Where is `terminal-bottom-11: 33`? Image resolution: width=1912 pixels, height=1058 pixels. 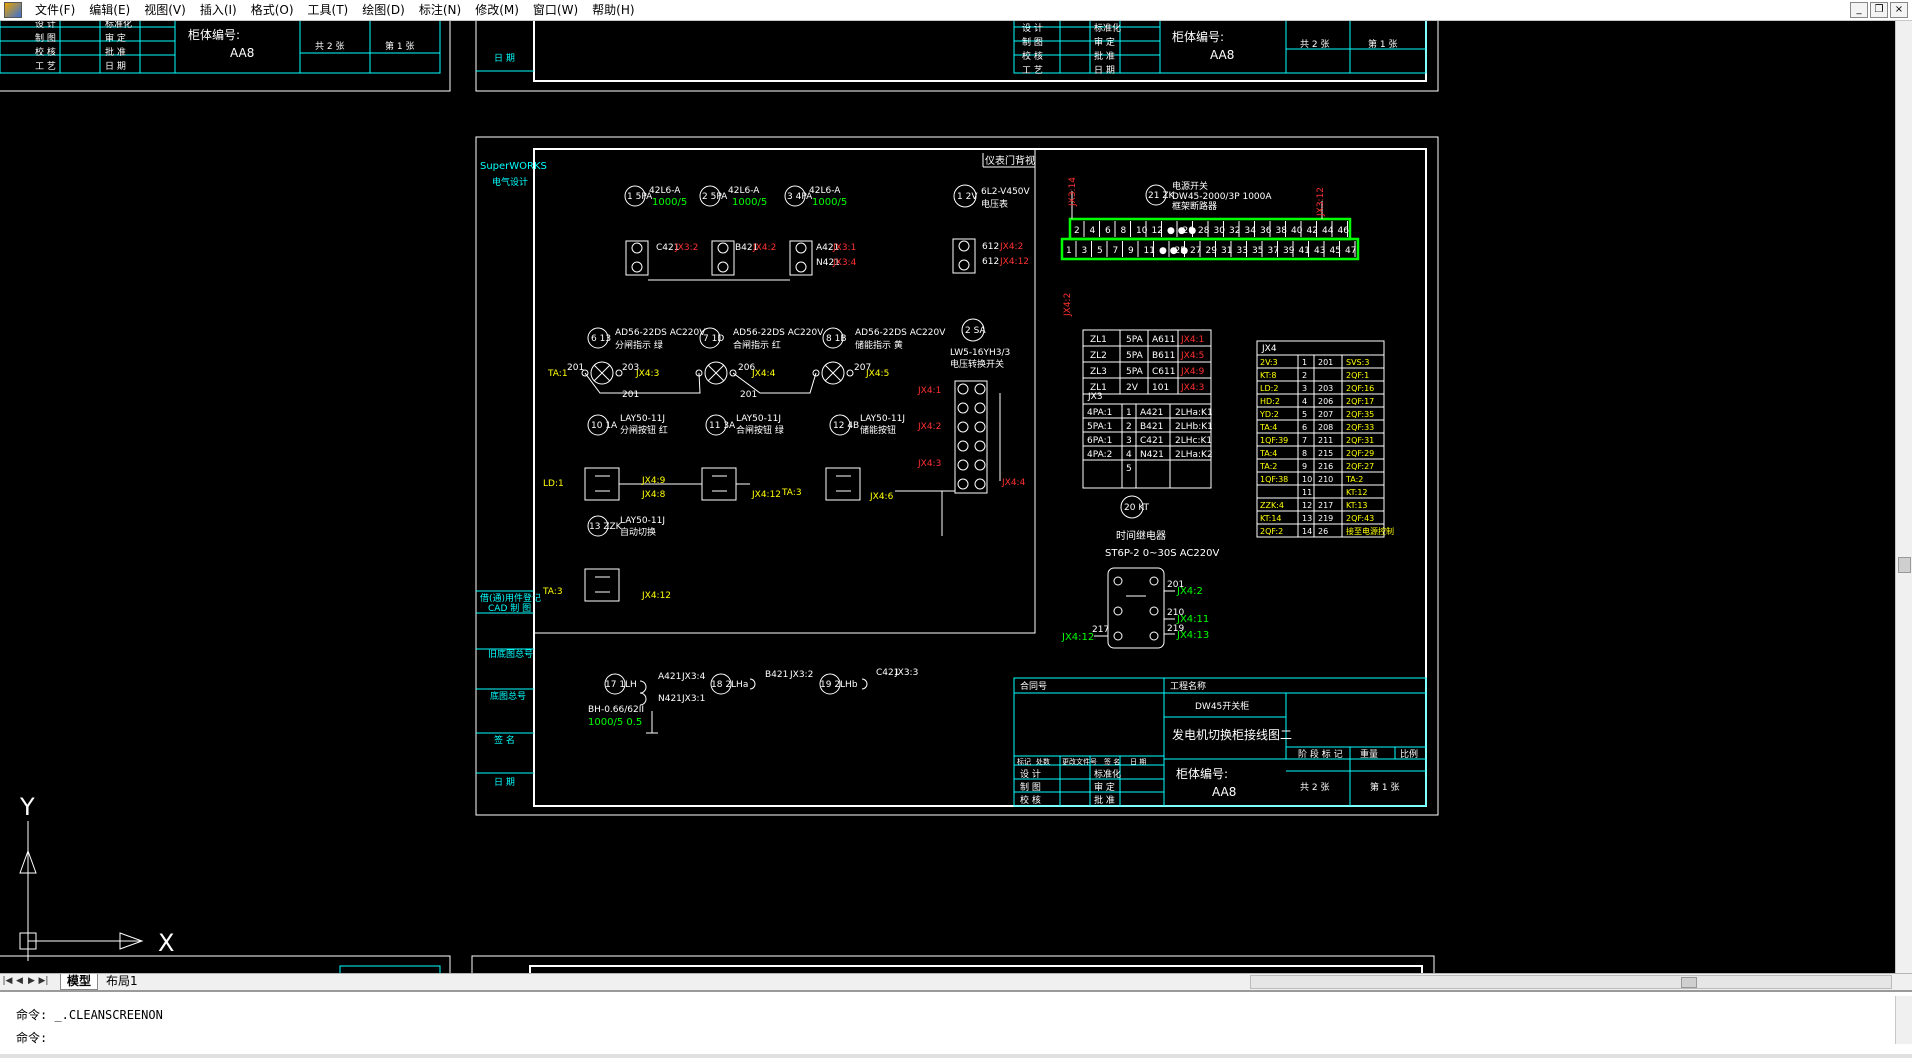 terminal-bottom-11: 33 is located at coordinates (1242, 251).